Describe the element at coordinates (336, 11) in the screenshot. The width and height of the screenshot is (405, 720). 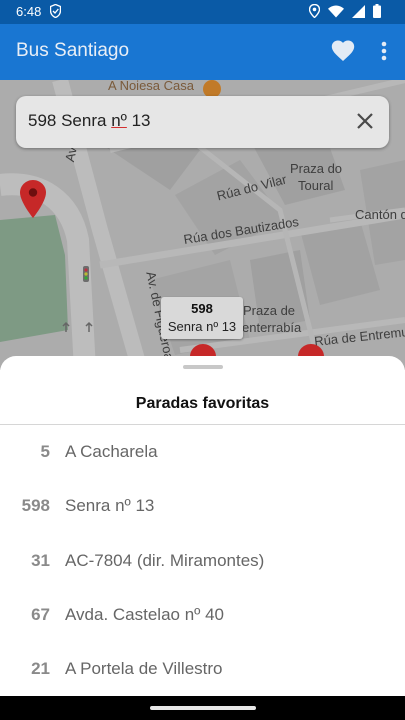
I see `wifi-icon` at that location.